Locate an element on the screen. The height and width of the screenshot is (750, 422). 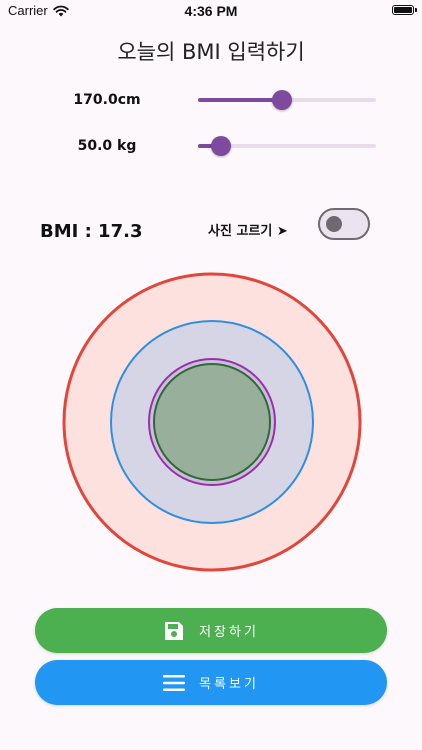
status-bar: Carrier 4:36 PM is located at coordinates (211, 11).